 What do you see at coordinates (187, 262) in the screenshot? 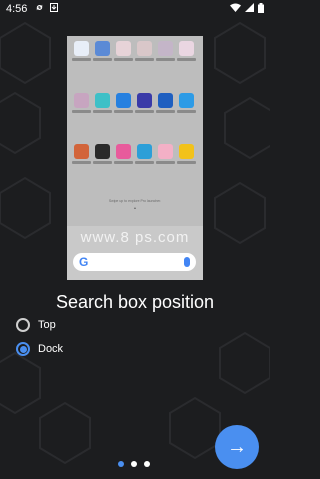
I see `mic-icon` at bounding box center [187, 262].